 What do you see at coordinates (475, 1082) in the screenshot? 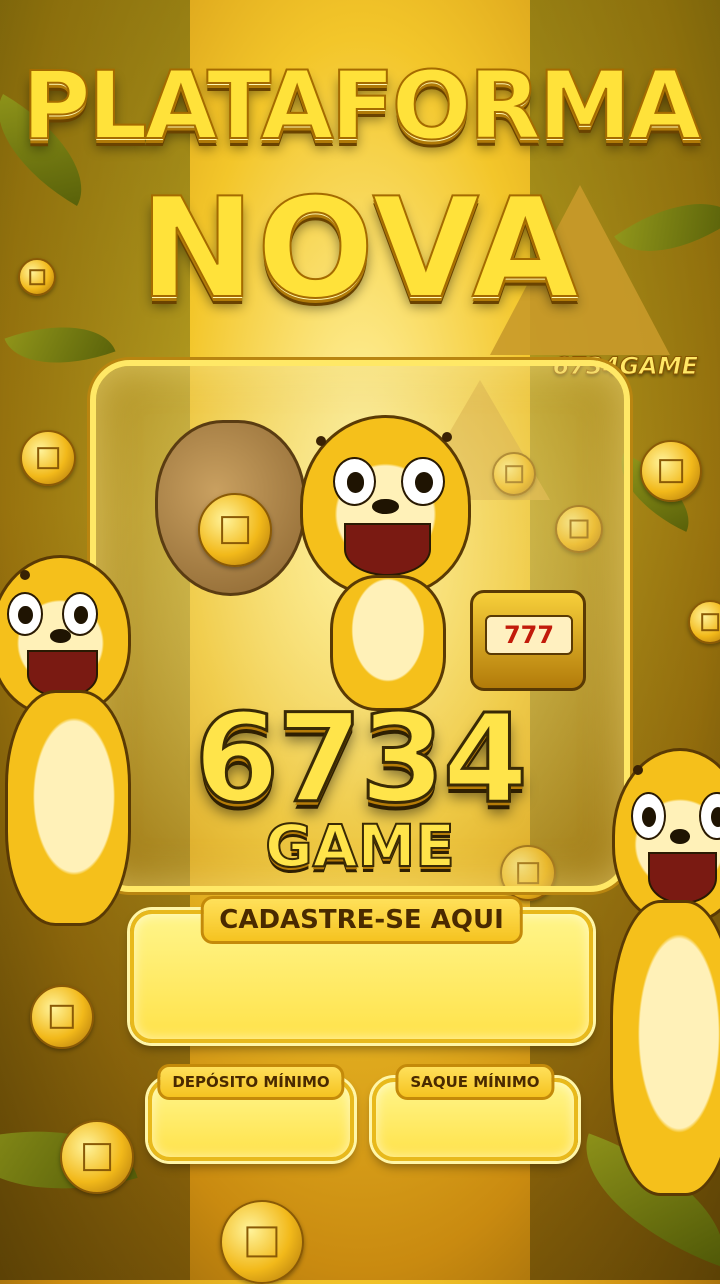
I see `withdraw-label: SAQUE MÍNIMO` at bounding box center [475, 1082].